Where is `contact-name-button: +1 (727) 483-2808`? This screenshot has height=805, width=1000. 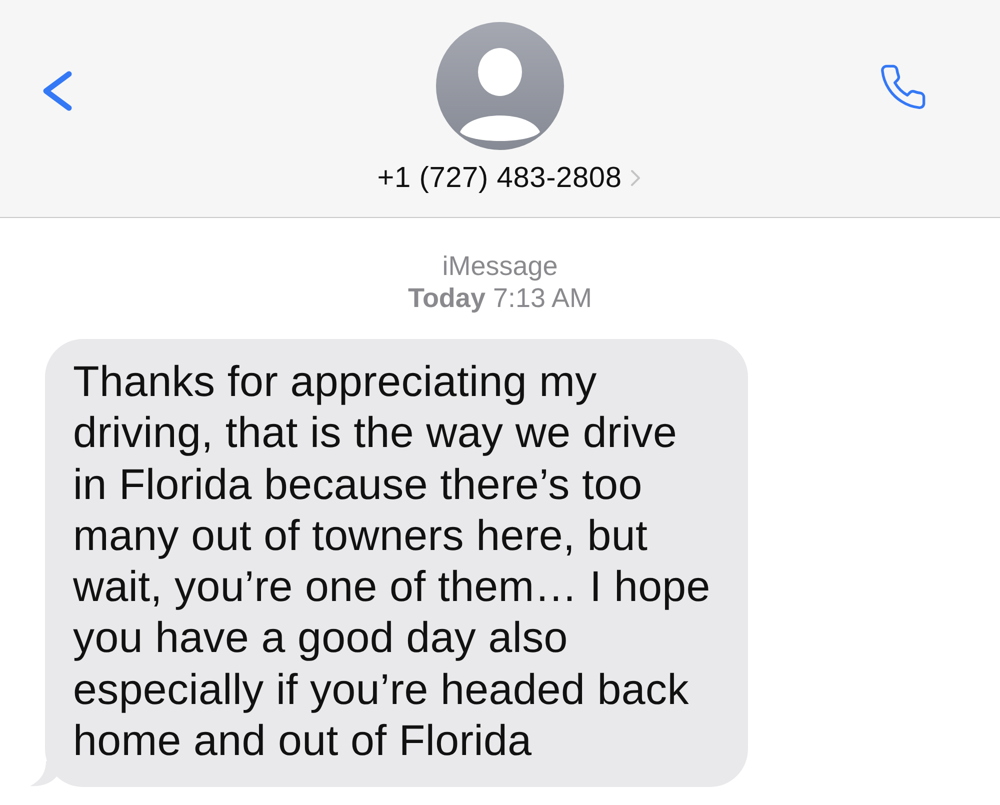
contact-name-button: +1 (727) 483-2808 is located at coordinates (500, 178).